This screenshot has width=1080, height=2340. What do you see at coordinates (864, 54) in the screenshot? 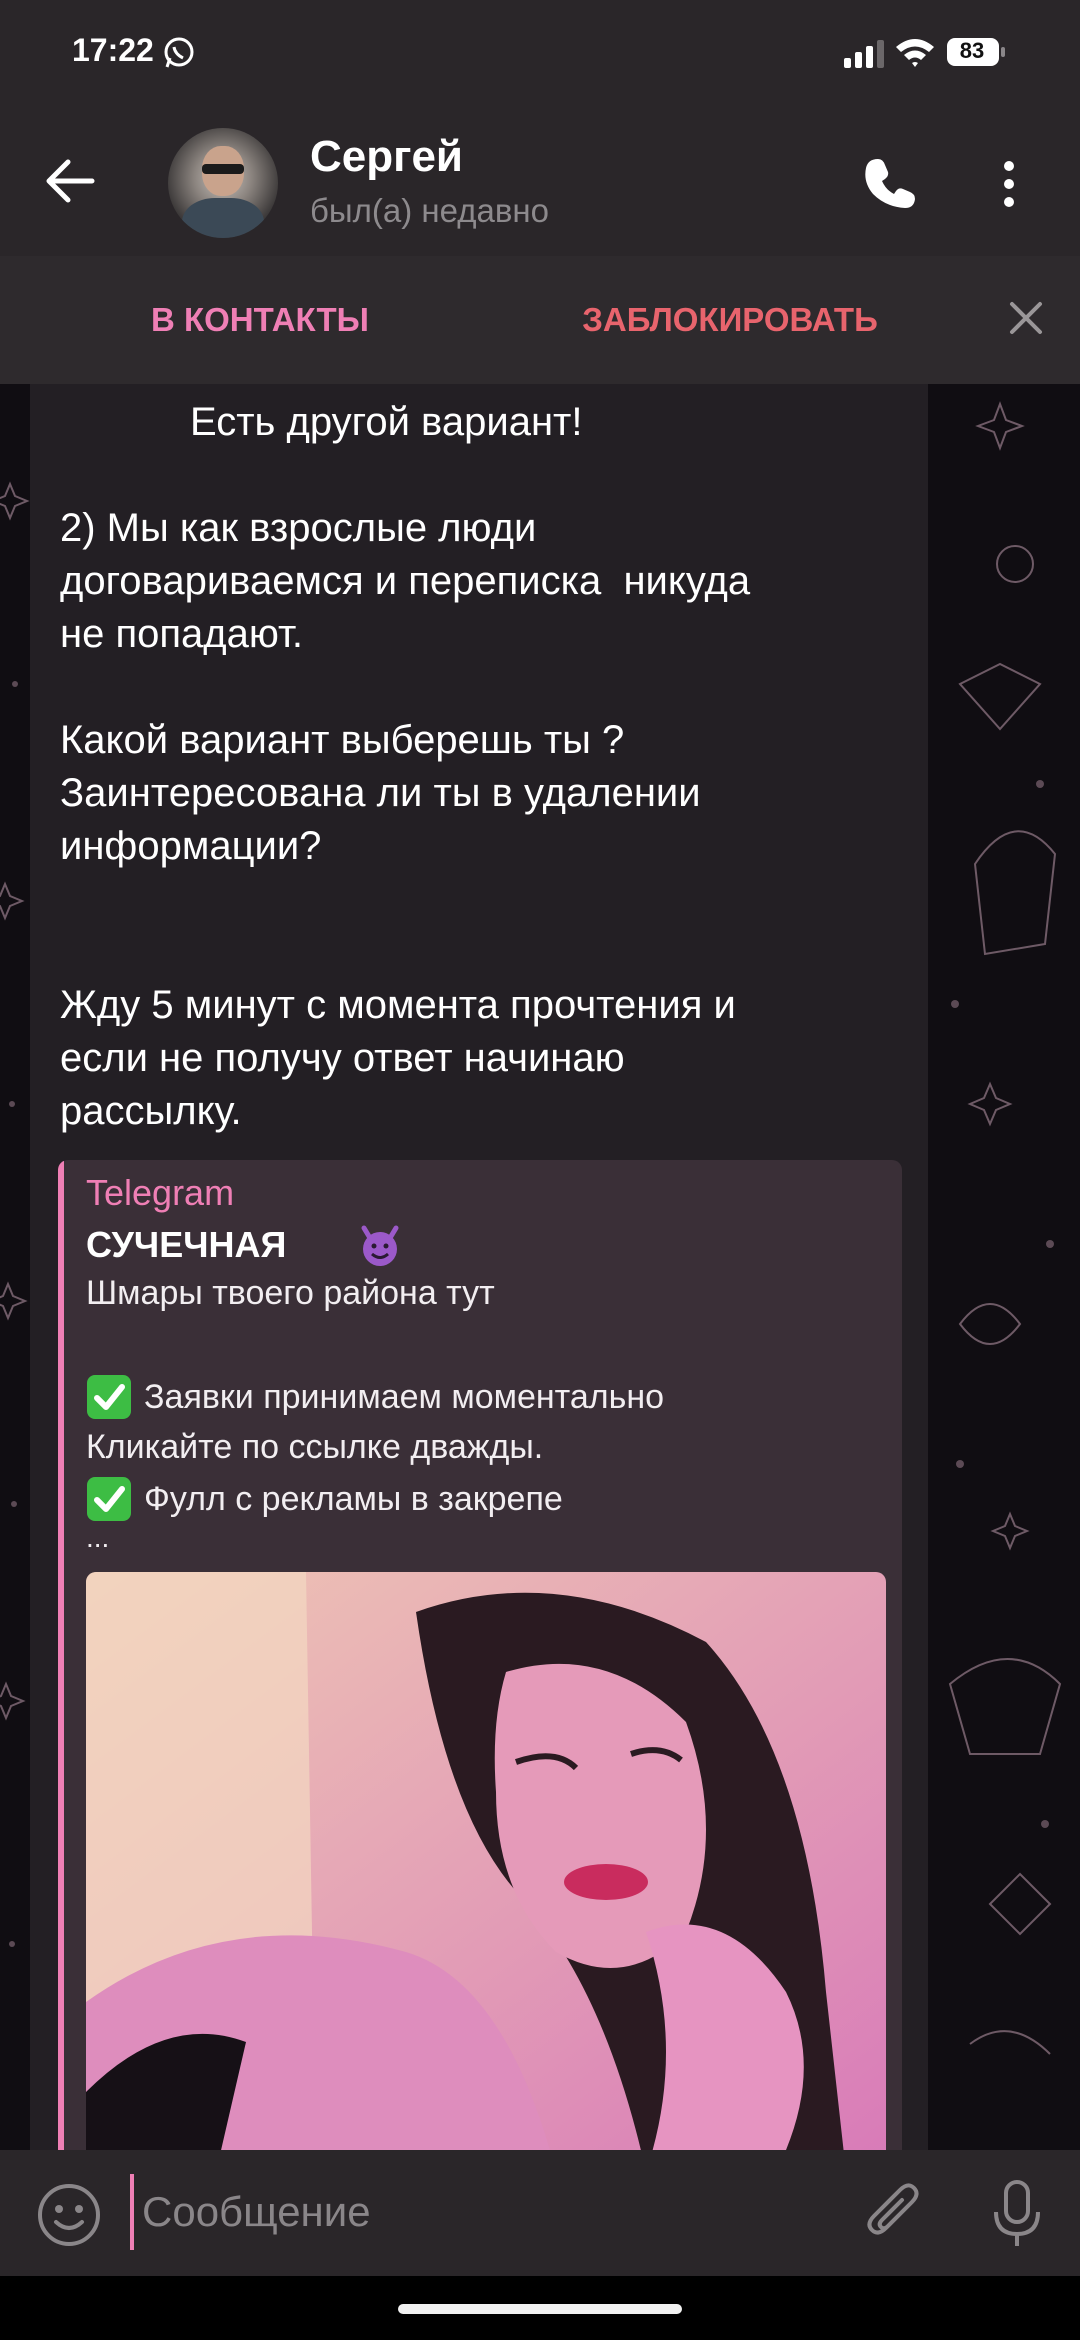
I see `signal-icon` at bounding box center [864, 54].